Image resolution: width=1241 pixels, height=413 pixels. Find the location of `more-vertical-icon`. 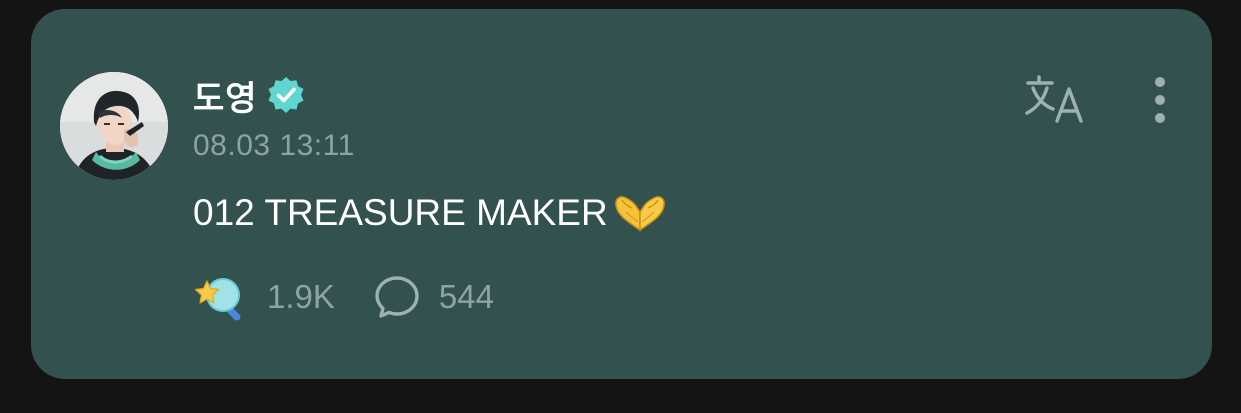

more-vertical-icon is located at coordinates (1160, 106).